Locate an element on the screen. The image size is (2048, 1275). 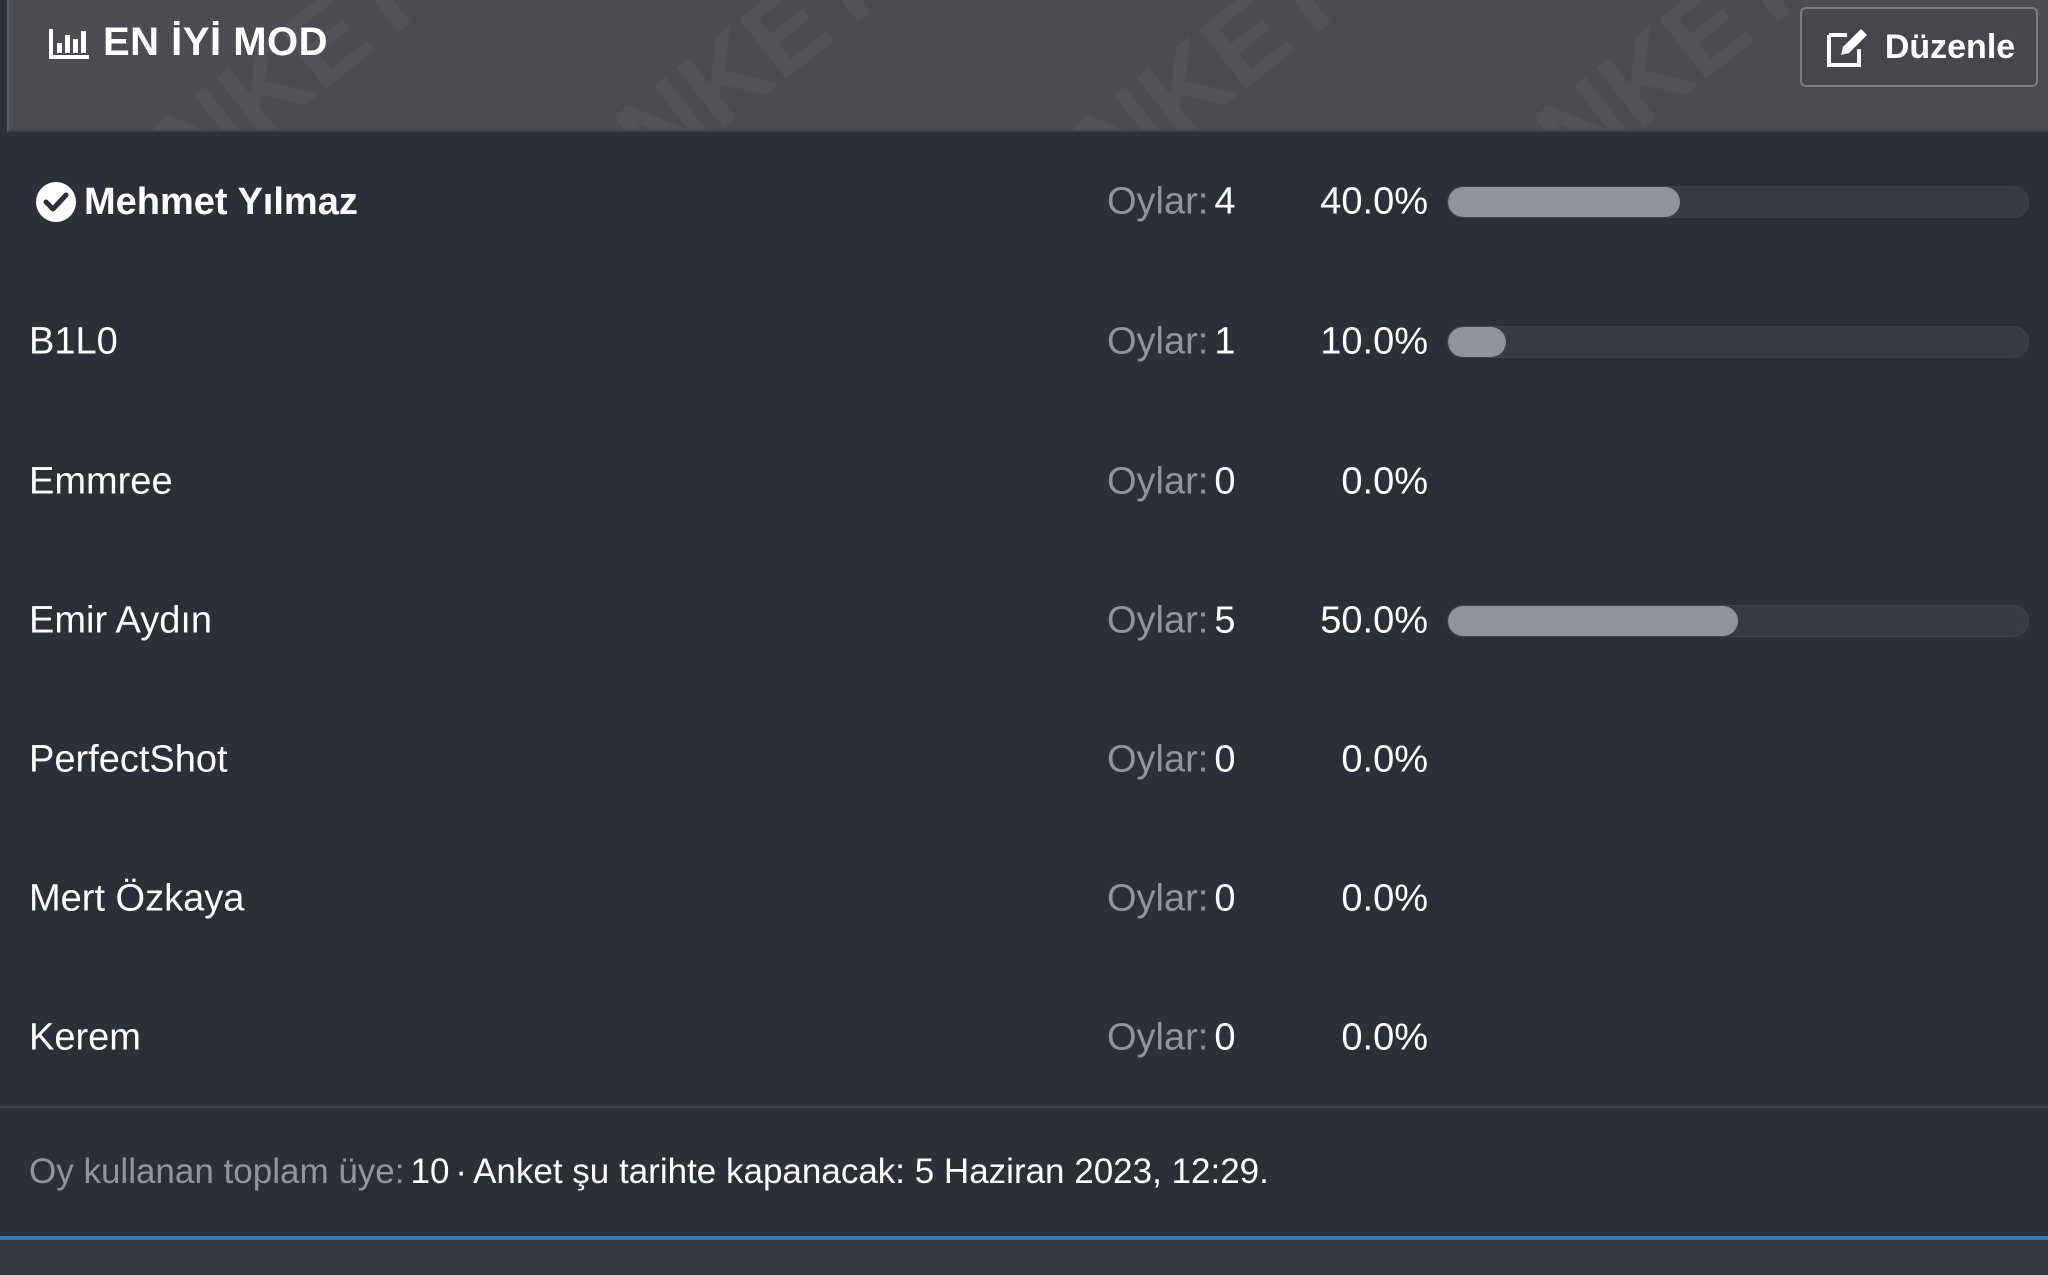
edit-button: Düzenle is located at coordinates (1919, 47).